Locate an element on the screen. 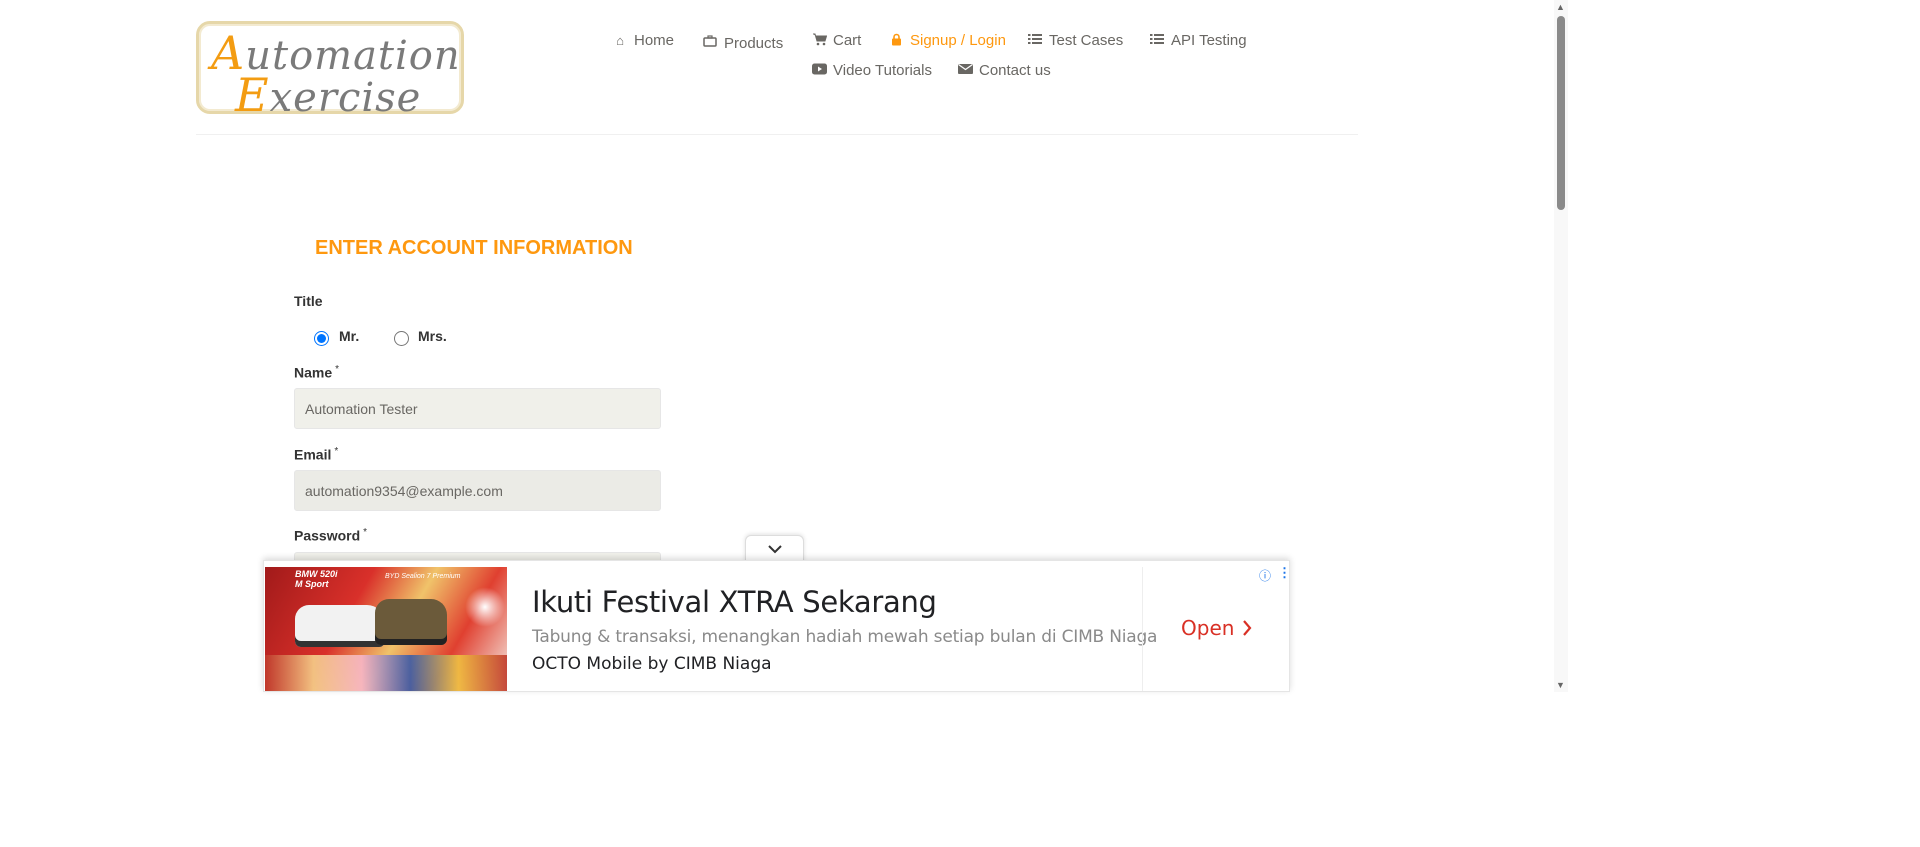 The height and width of the screenshot is (847, 1920). briefcase-icon is located at coordinates (710, 42).